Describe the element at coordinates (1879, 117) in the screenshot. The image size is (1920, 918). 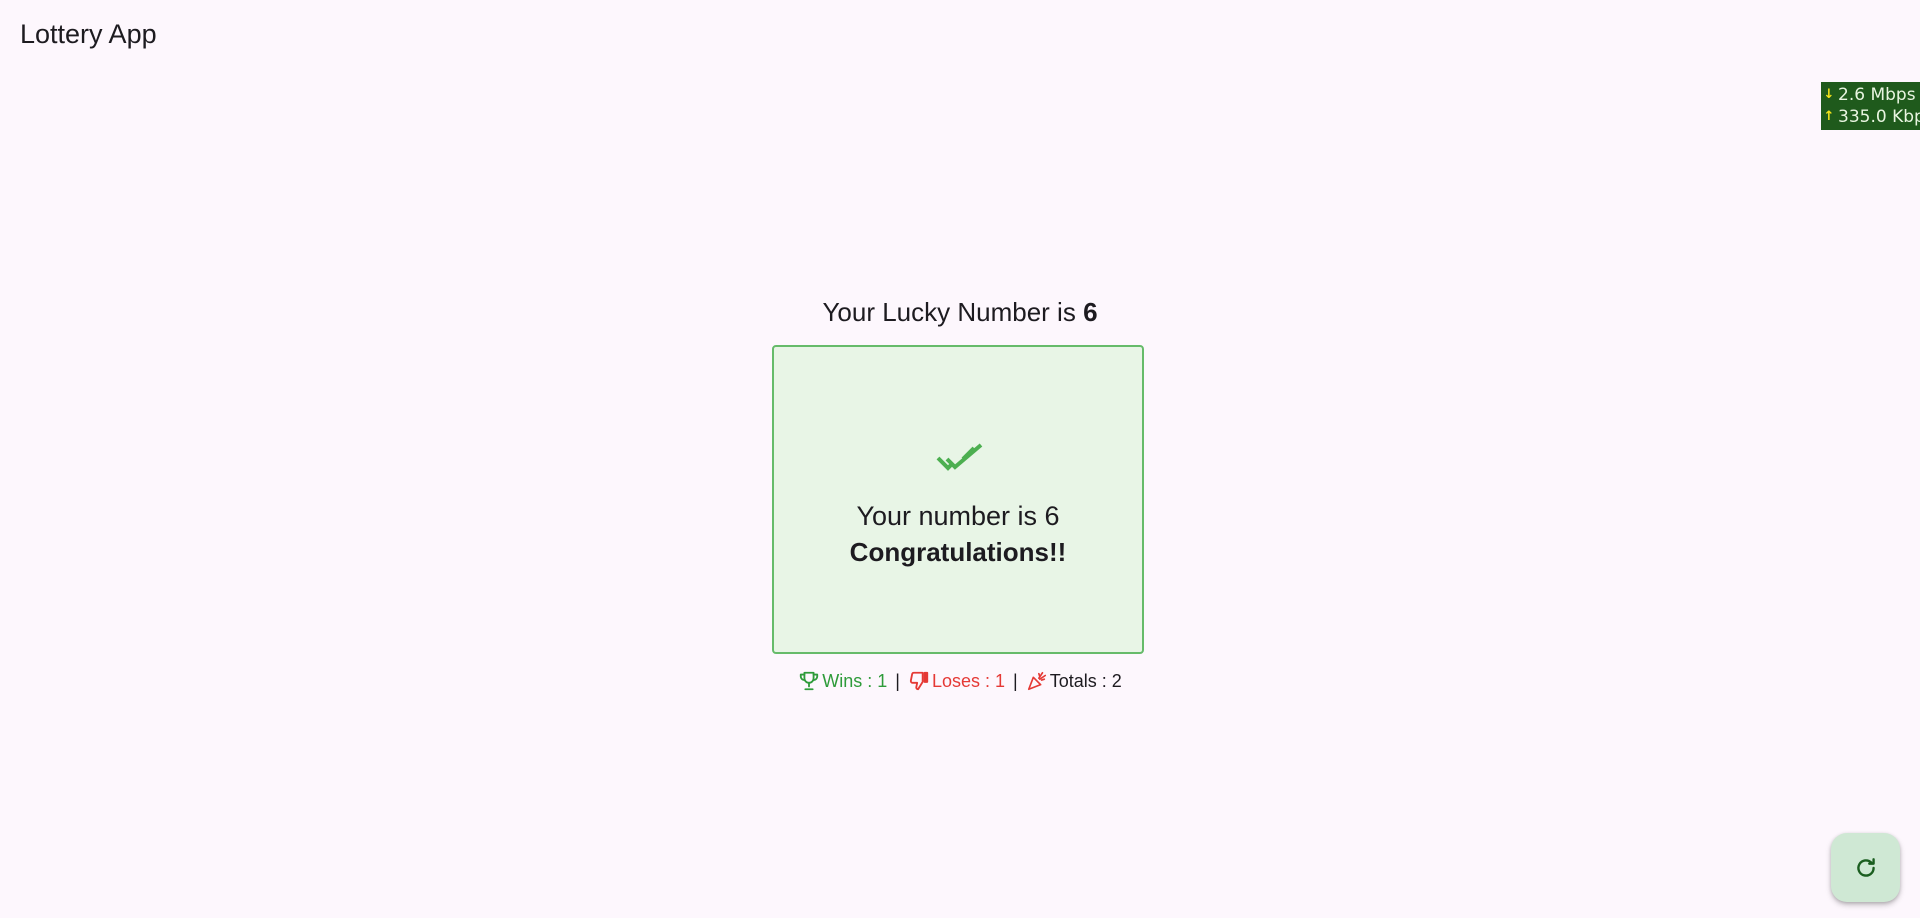
I see `upload-speed-value: 335.0 Kbp` at that location.